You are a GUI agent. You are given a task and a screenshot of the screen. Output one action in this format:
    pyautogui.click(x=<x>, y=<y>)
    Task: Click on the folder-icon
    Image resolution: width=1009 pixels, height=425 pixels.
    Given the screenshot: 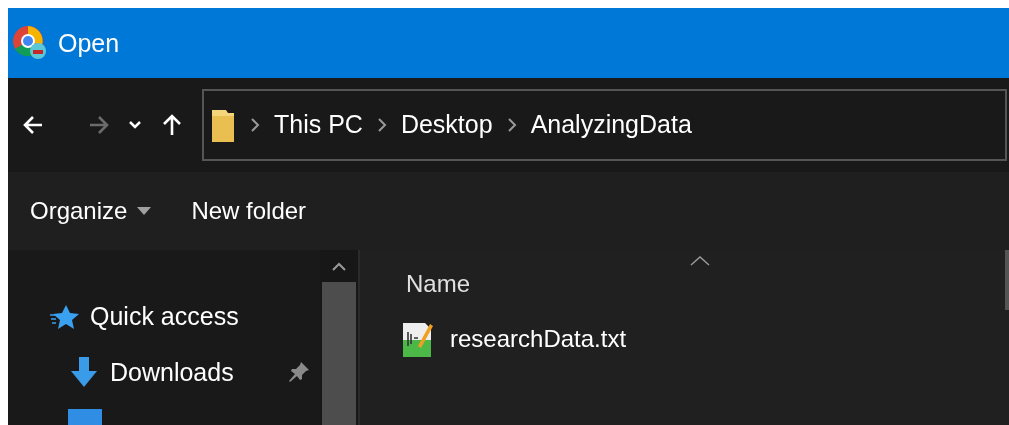 What is the action you would take?
    pyautogui.click(x=224, y=125)
    